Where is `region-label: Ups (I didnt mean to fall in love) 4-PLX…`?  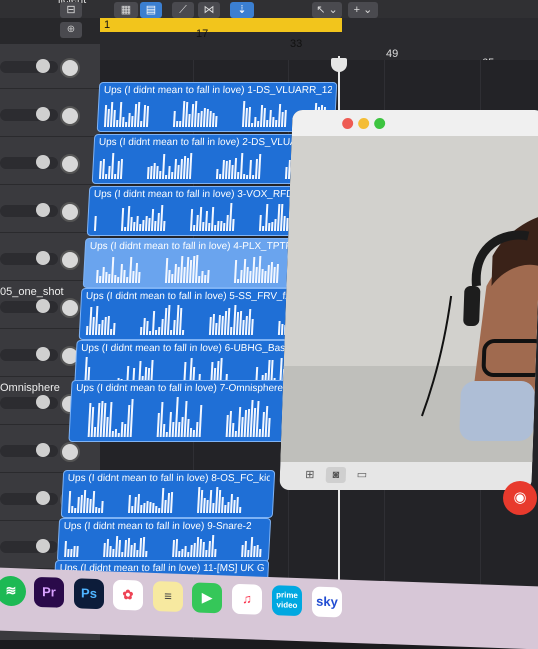 region-label: Ups (I didnt mean to fall in love) 4-PLX… is located at coordinates (204, 246).